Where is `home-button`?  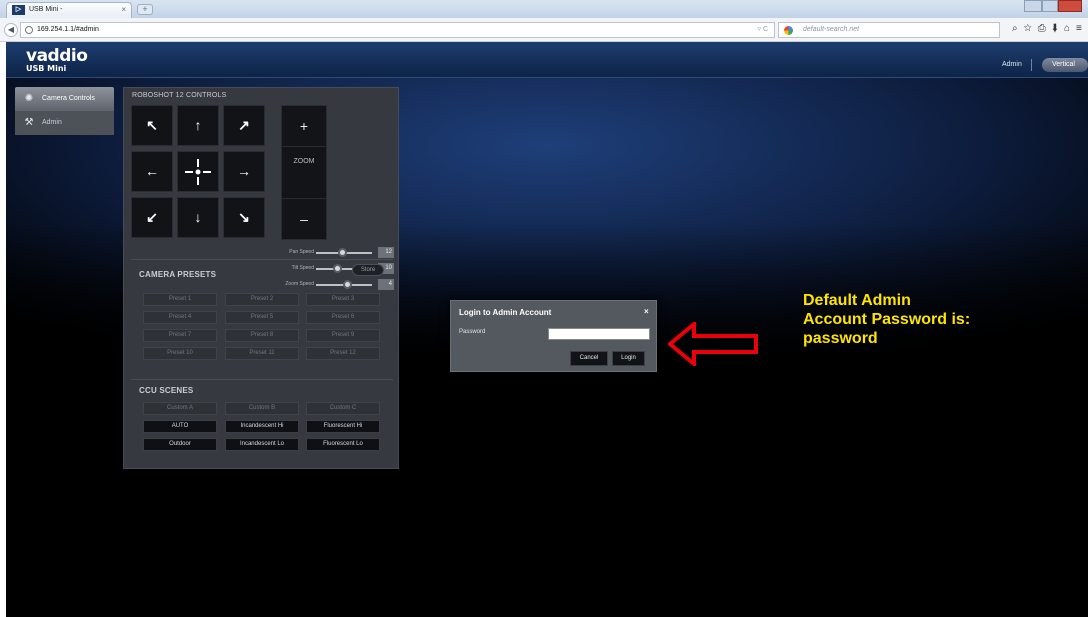 home-button is located at coordinates (198, 171).